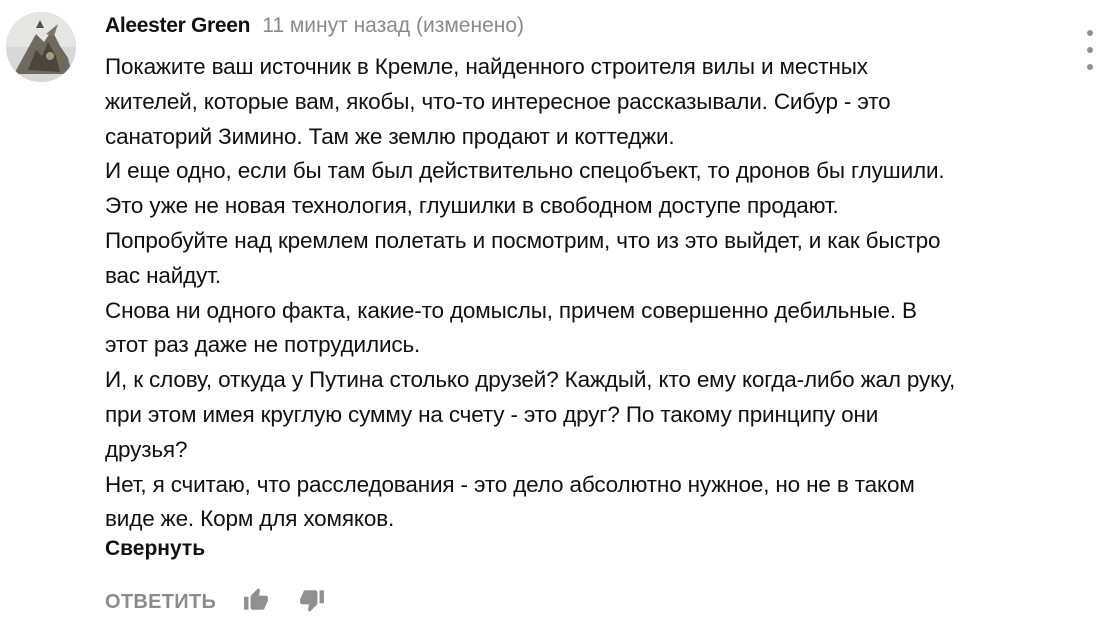  What do you see at coordinates (178, 25) in the screenshot?
I see `author-name: Aleester Green` at bounding box center [178, 25].